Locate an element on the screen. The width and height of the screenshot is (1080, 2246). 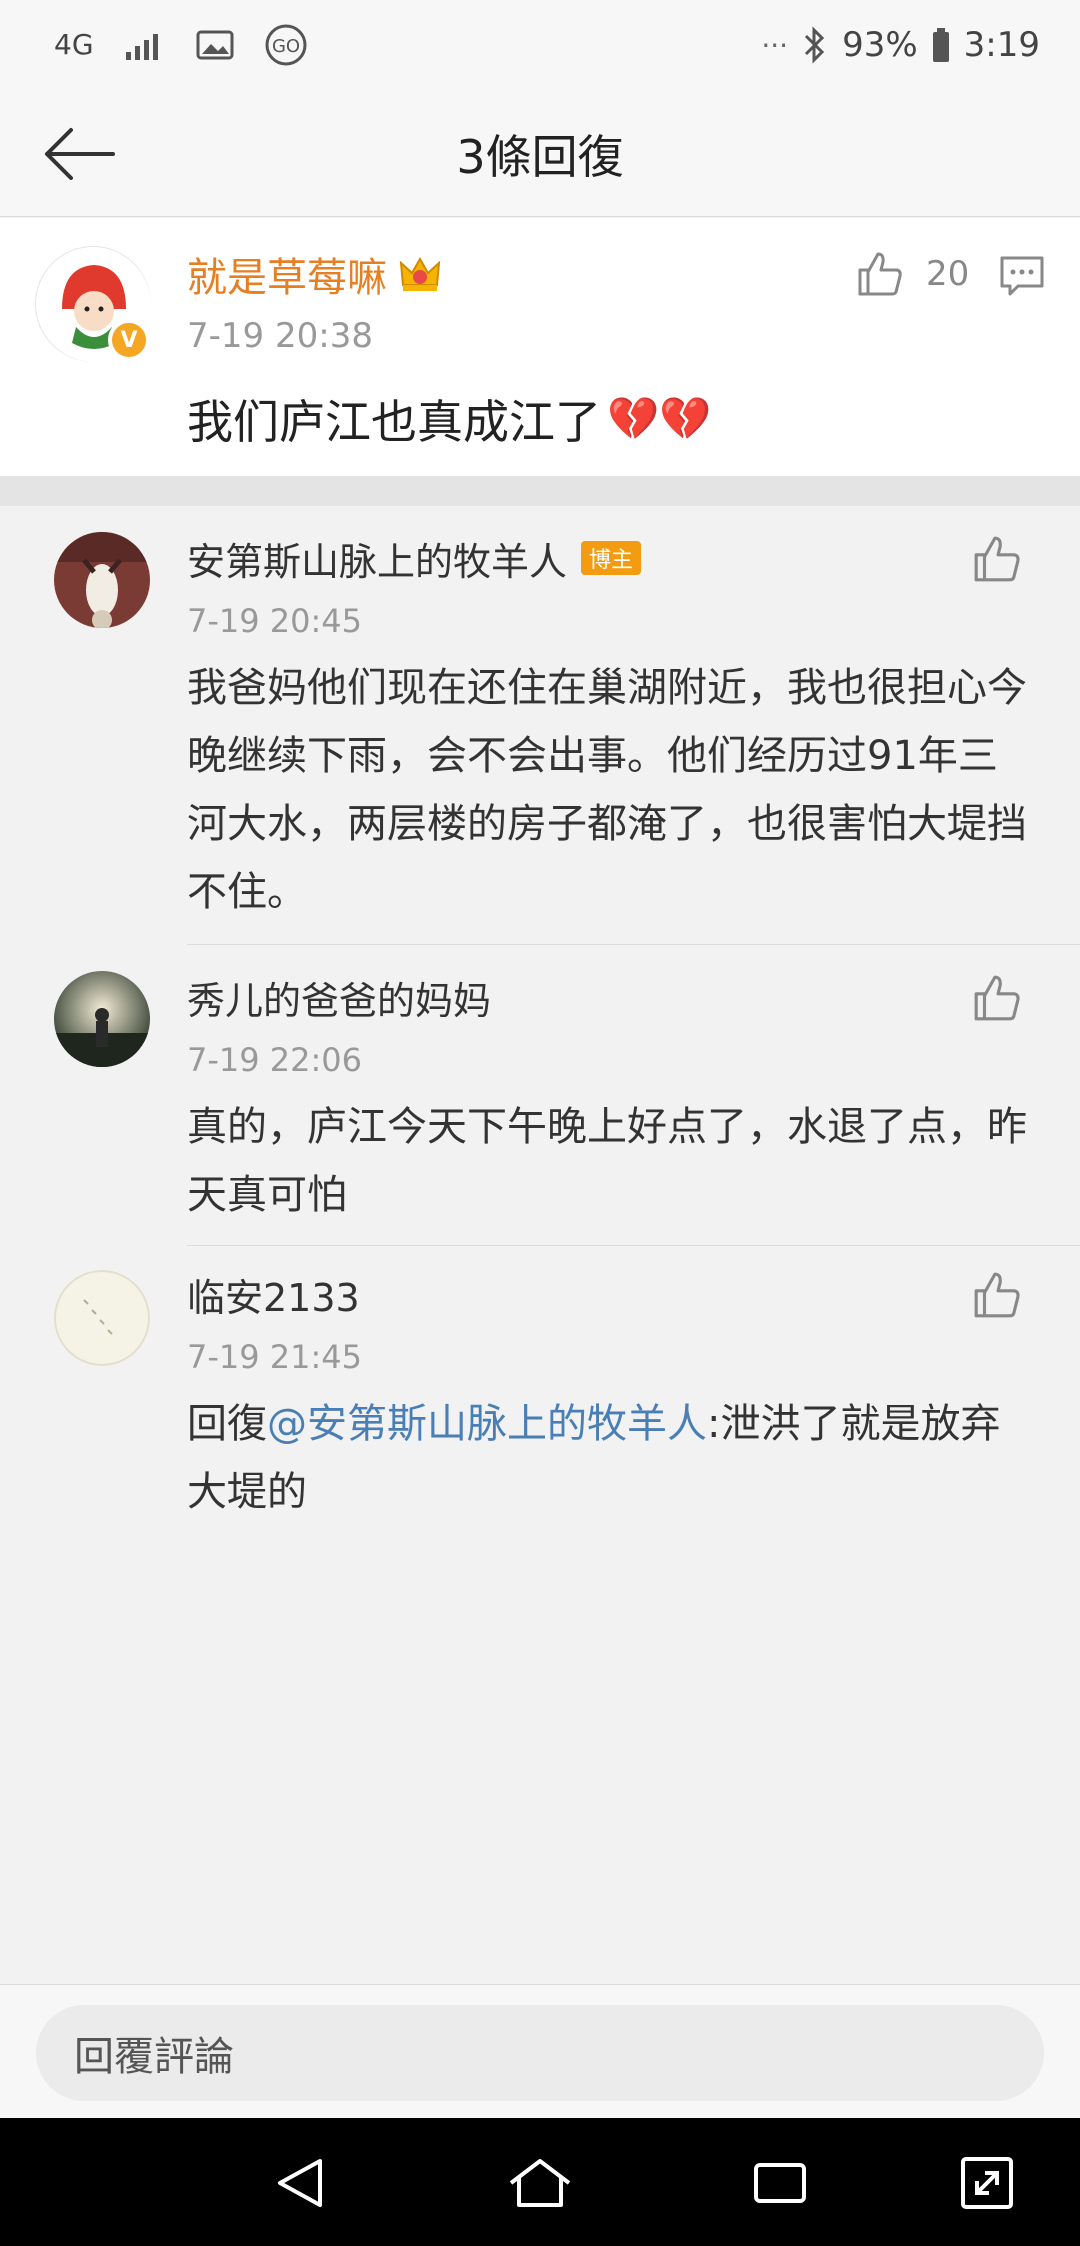
nav-recents-button is located at coordinates (780, 2183).